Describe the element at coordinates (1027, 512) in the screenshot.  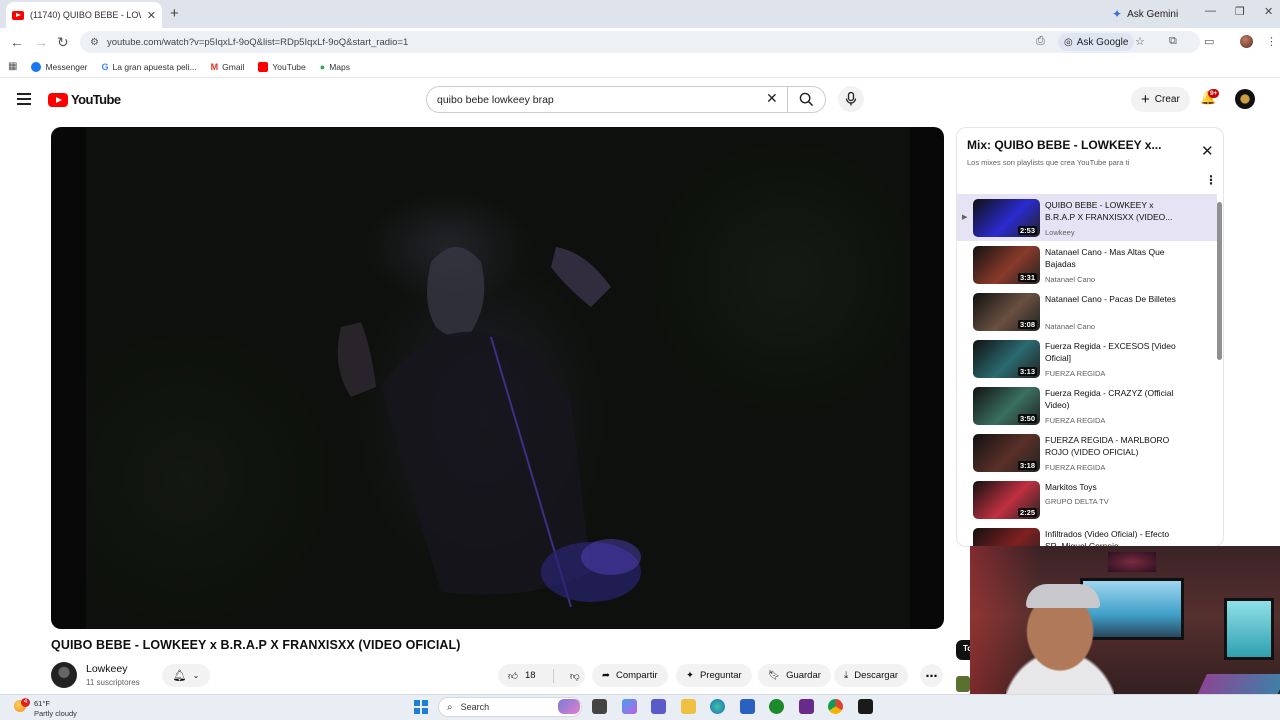
I see `duration-badge: 2:25` at that location.